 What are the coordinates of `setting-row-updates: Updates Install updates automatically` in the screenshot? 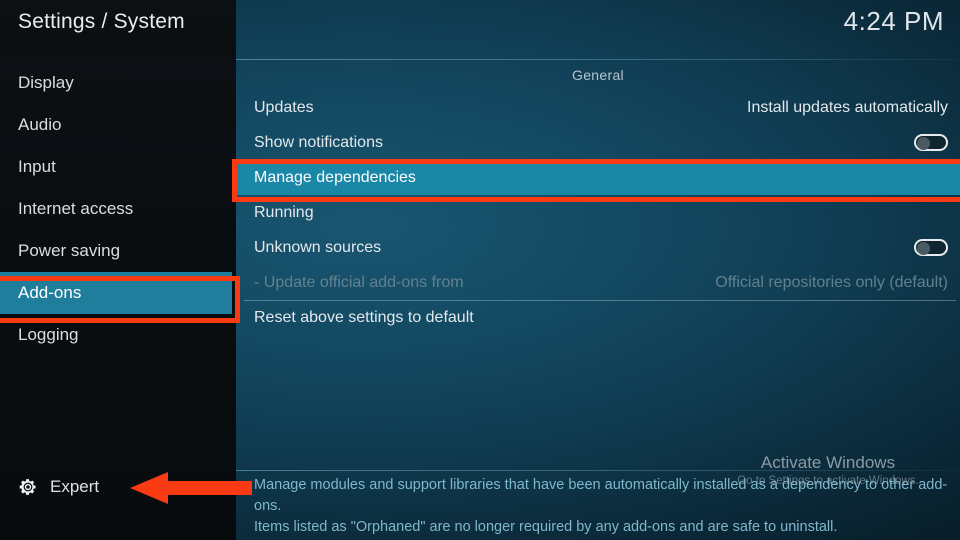 It's located at (598, 107).